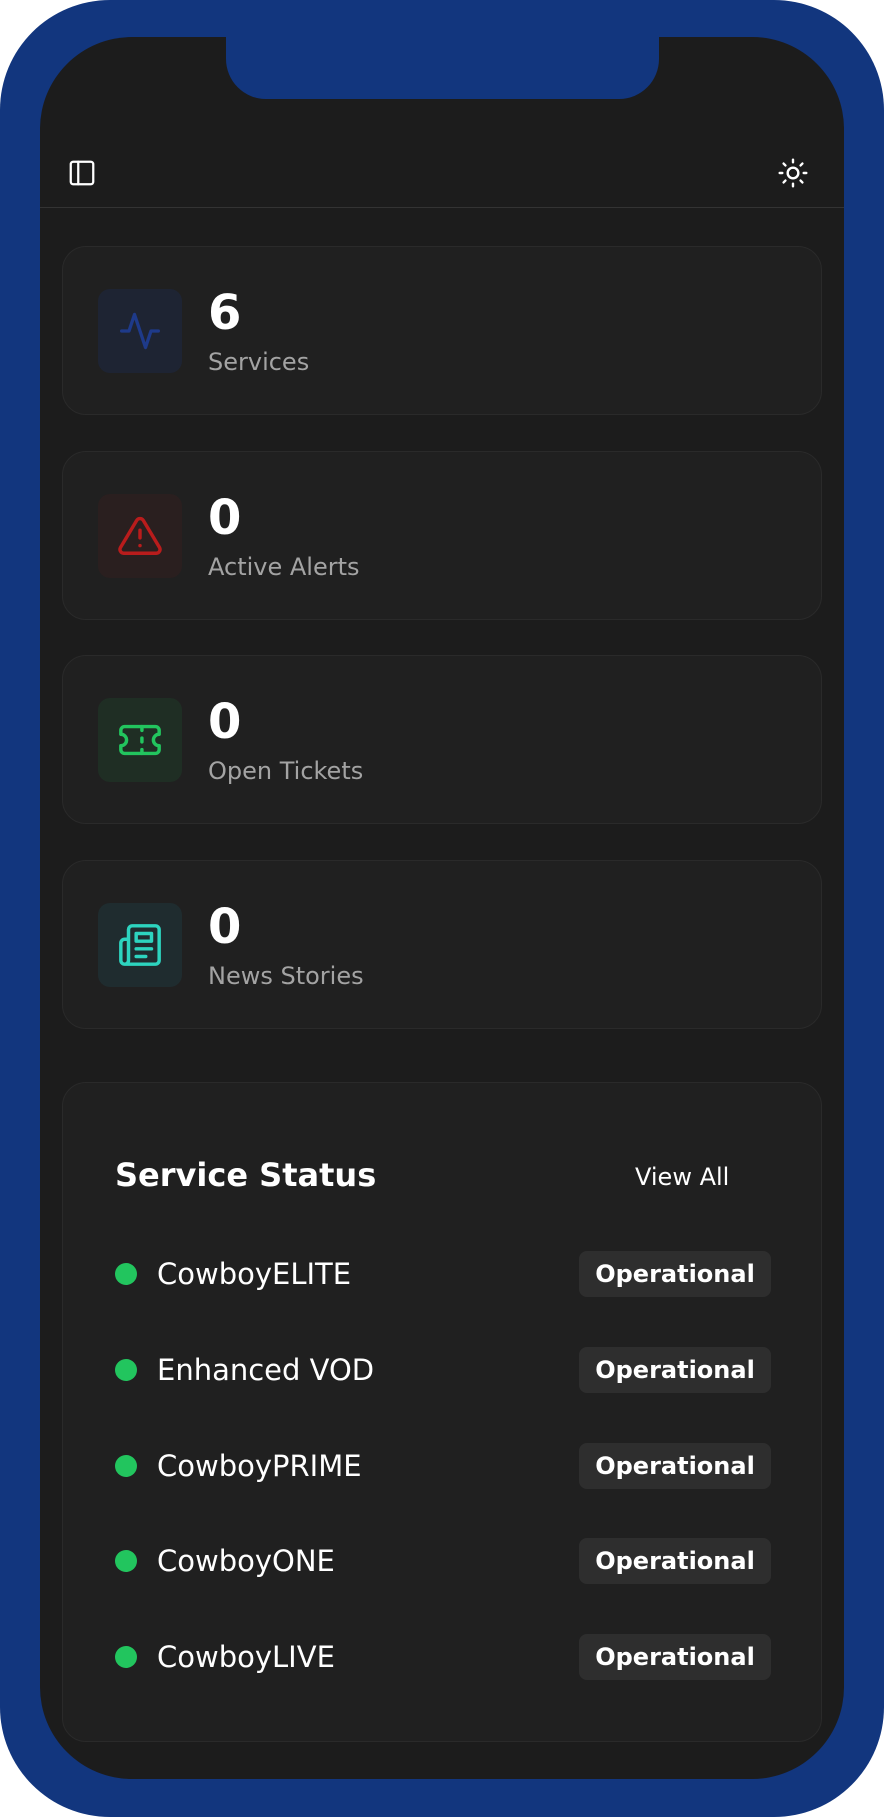 The image size is (885, 1817). I want to click on stat-label: News Stories, so click(286, 976).